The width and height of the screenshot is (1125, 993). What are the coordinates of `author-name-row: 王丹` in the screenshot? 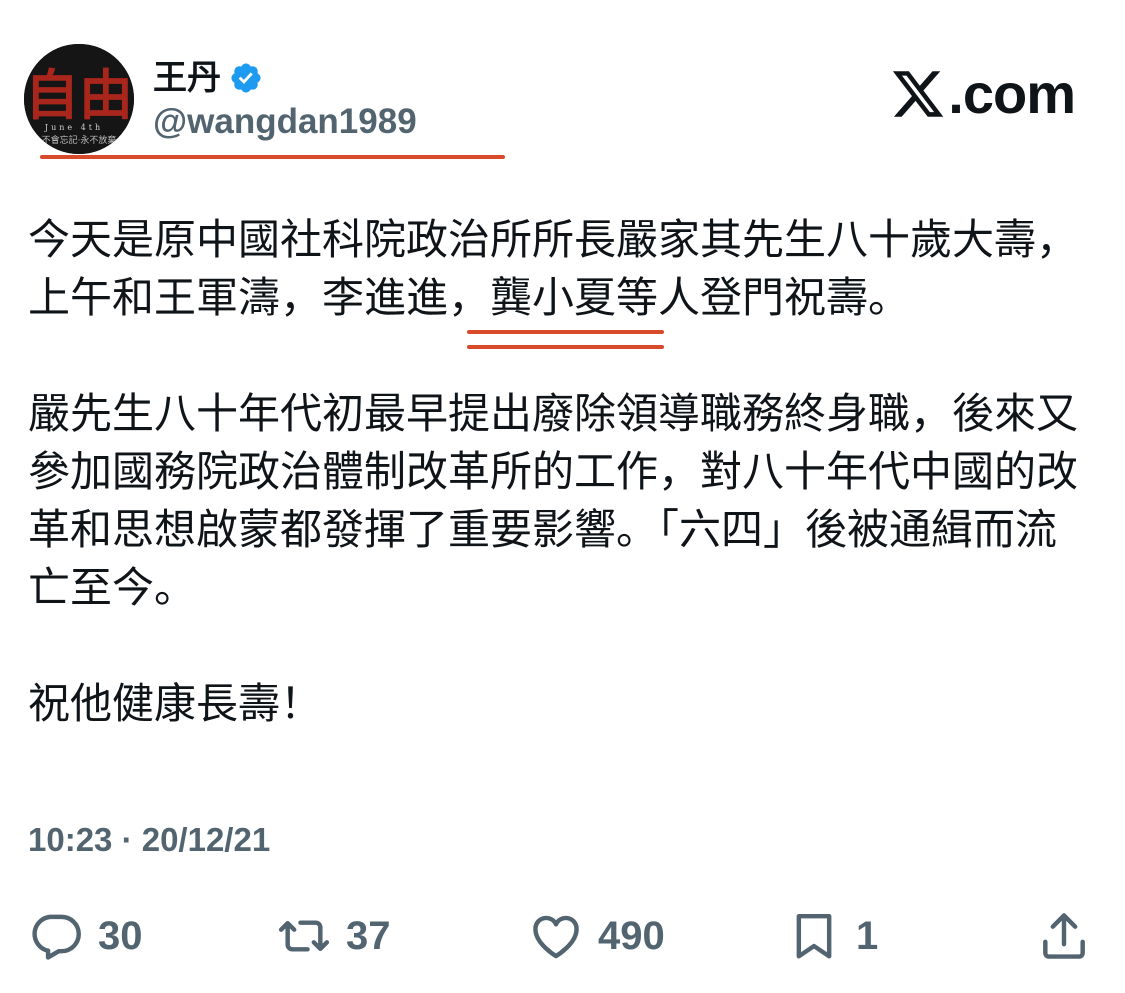 It's located at (208, 78).